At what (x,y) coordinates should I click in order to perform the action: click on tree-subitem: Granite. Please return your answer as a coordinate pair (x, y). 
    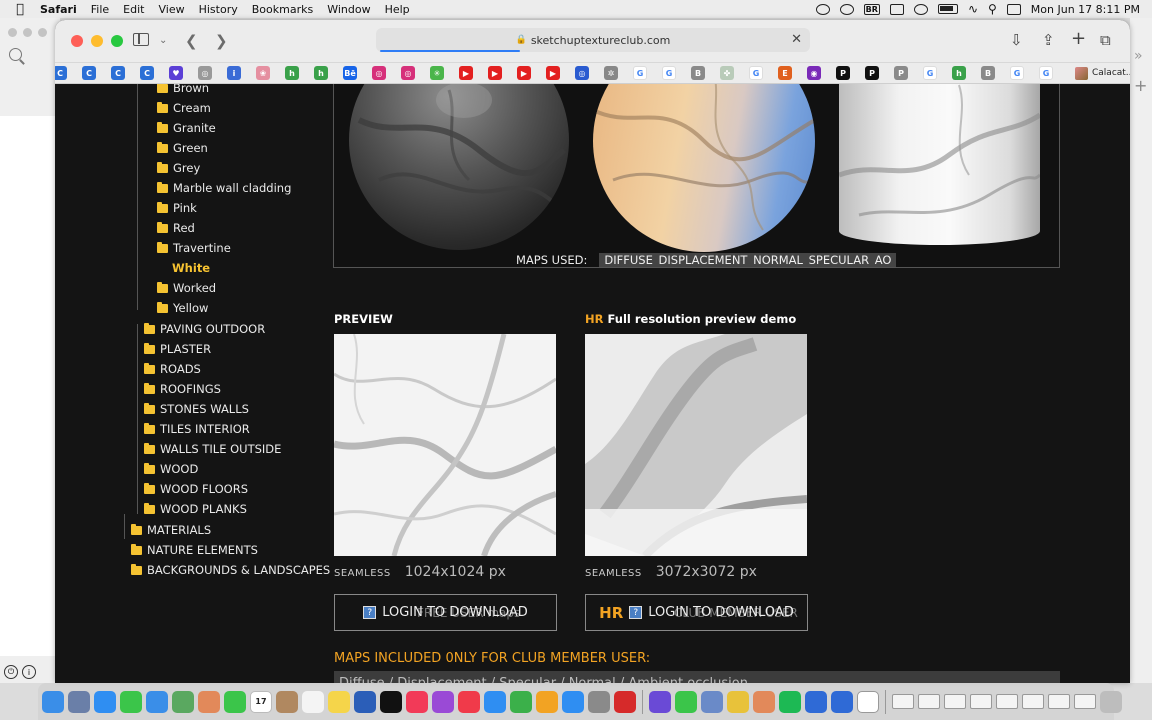
    Looking at the image, I should click on (186, 128).